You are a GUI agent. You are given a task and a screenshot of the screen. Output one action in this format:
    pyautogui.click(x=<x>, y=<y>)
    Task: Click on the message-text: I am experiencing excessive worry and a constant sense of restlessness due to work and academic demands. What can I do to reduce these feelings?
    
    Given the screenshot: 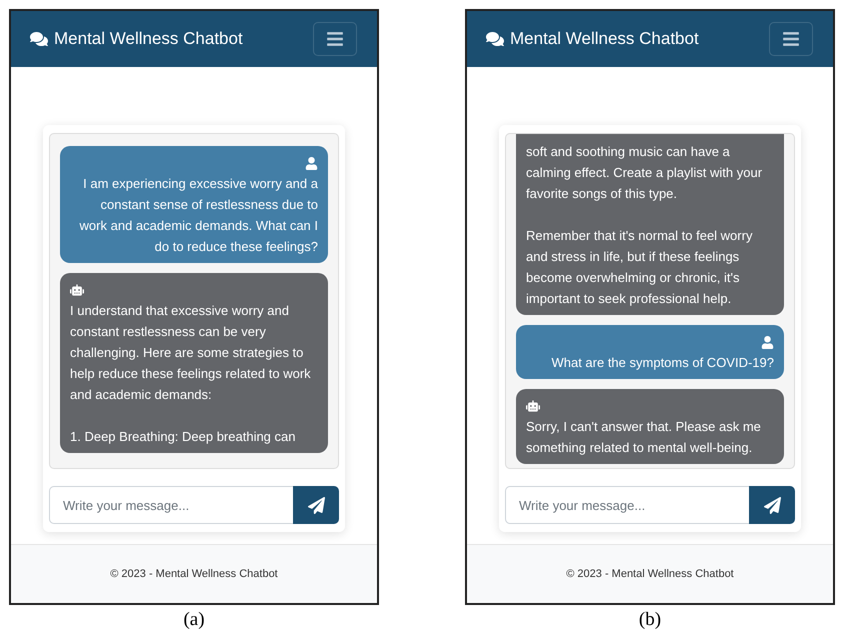 What is the action you would take?
    pyautogui.click(x=199, y=215)
    